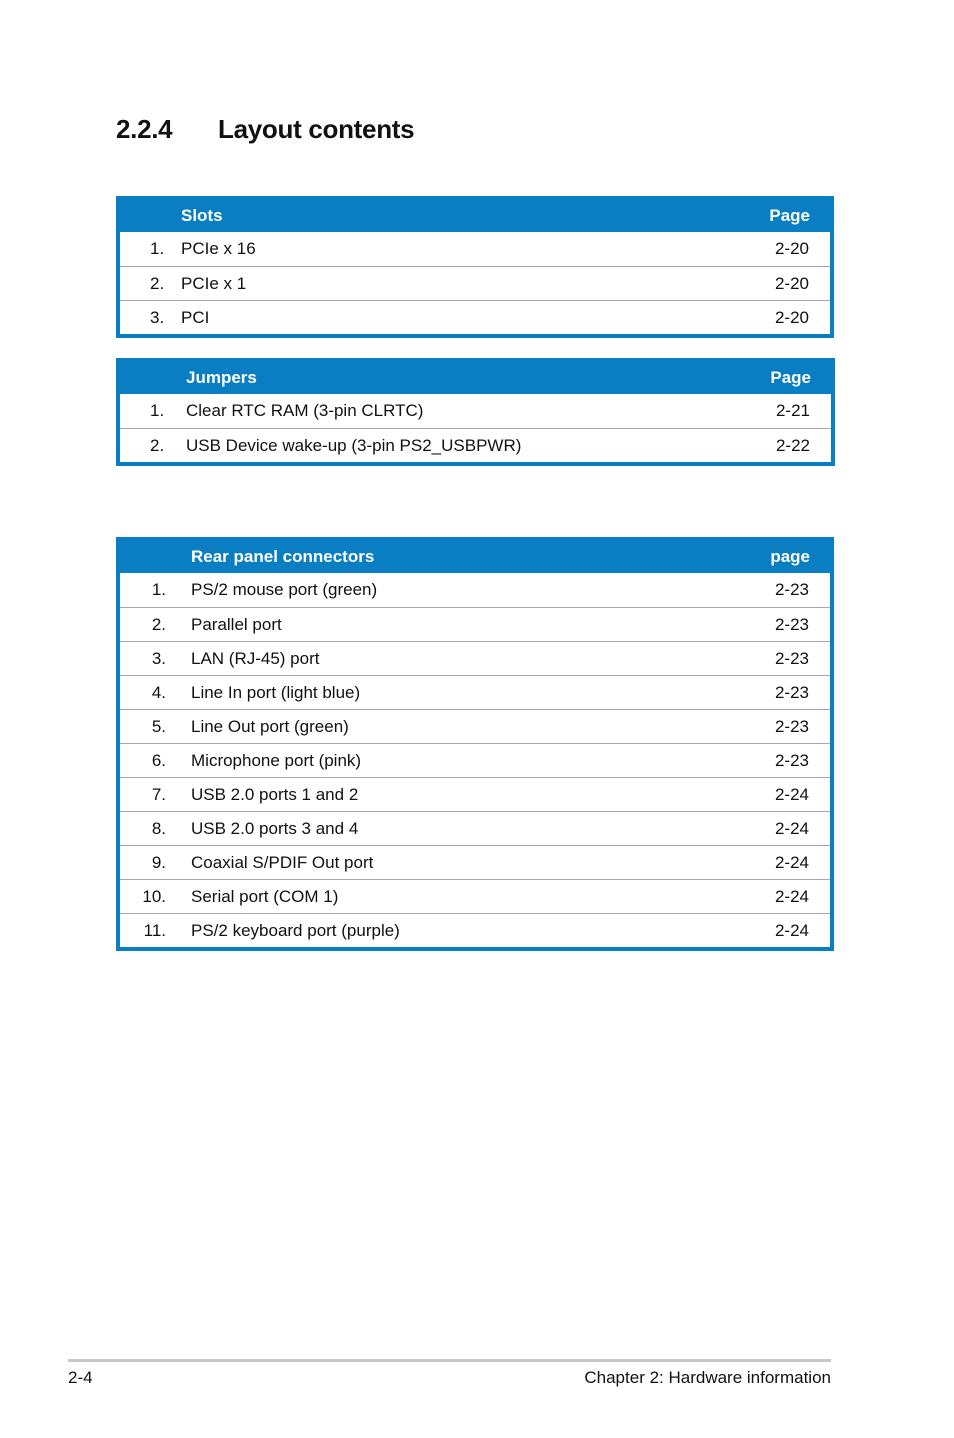  I want to click on table-row: 1. PCIe x 16 2-20, so click(475, 249).